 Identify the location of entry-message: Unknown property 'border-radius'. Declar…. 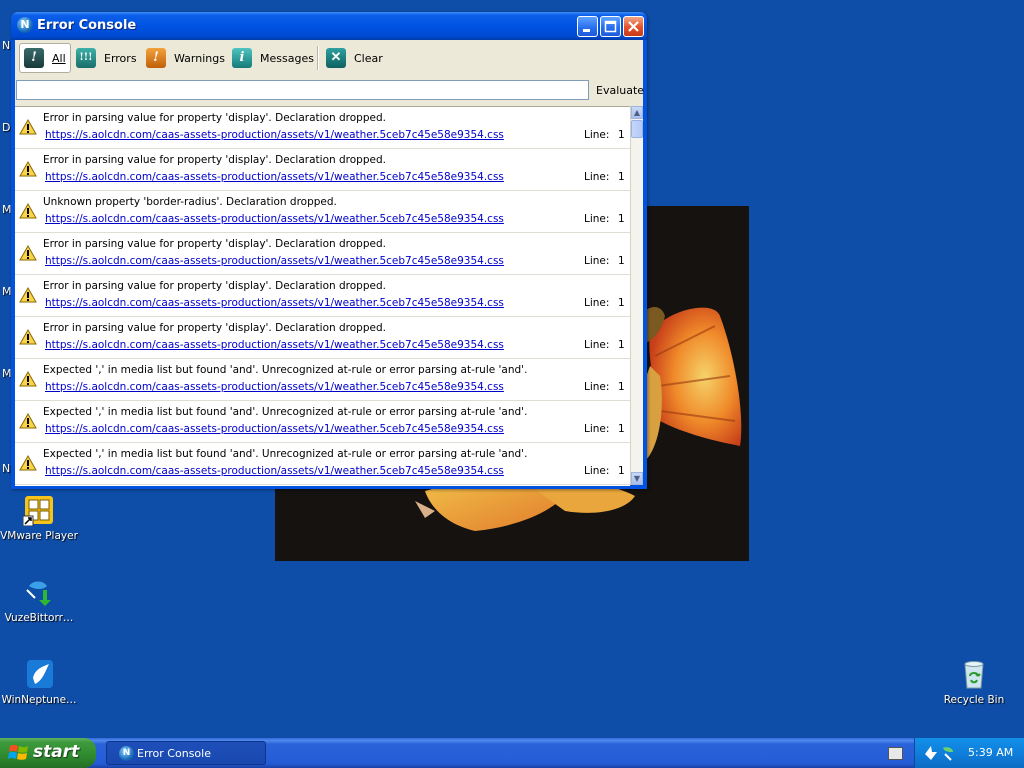
(190, 202).